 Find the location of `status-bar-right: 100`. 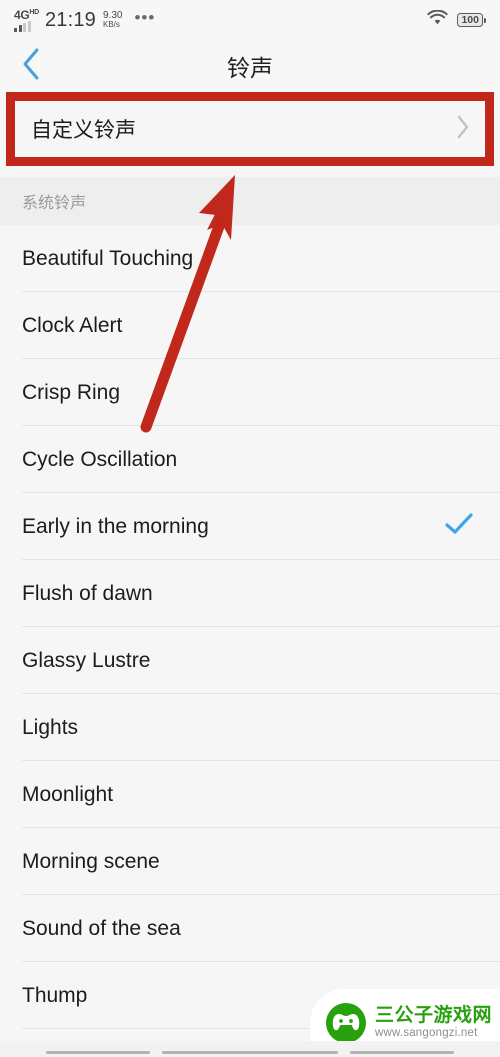

status-bar-right: 100 is located at coordinates (456, 20).